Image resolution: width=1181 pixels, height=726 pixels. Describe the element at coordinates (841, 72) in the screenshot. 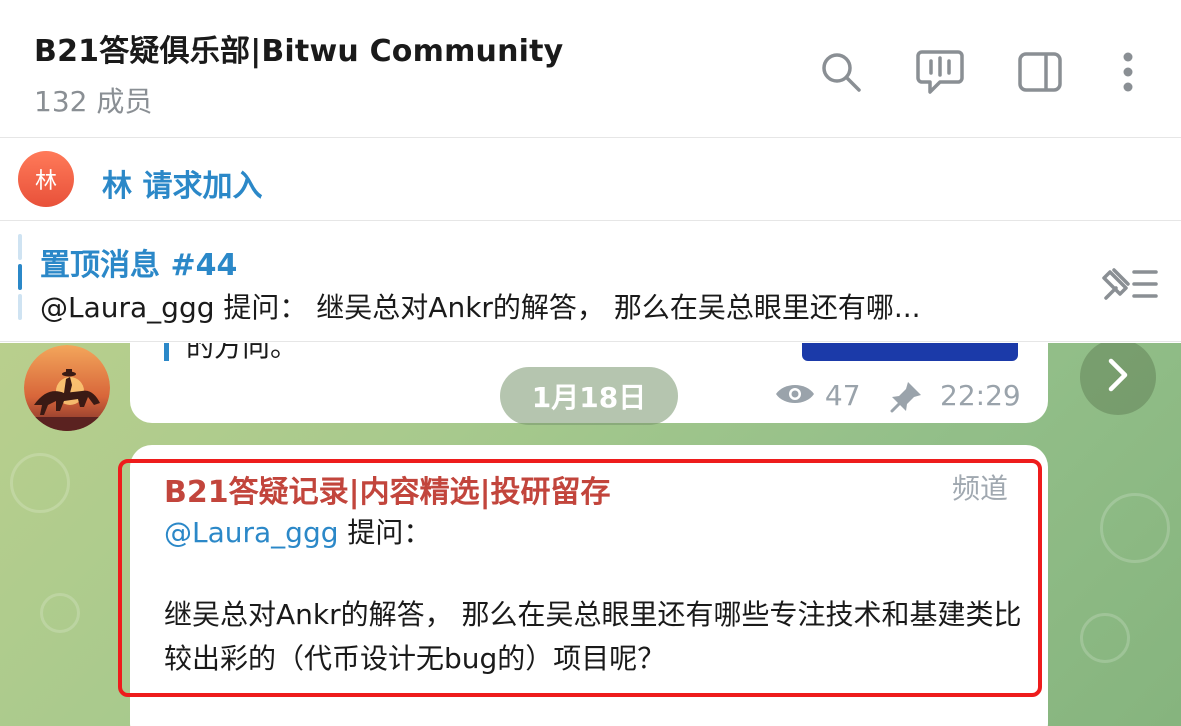

I see `search-icon` at that location.